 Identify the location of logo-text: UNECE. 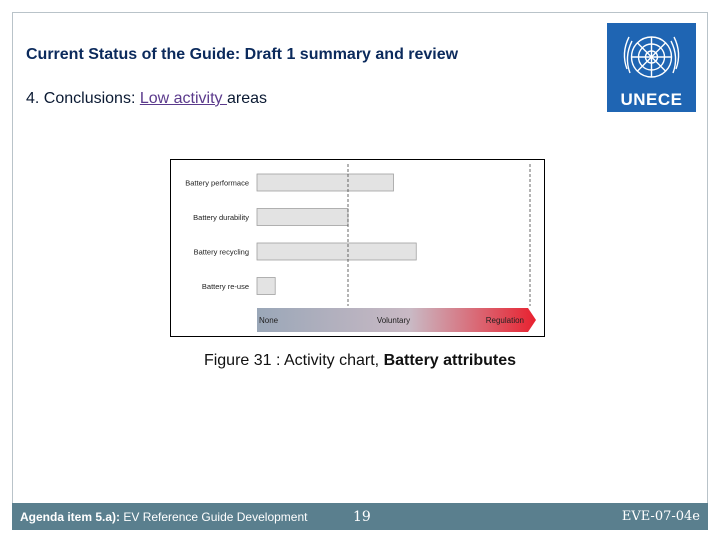
(651, 99).